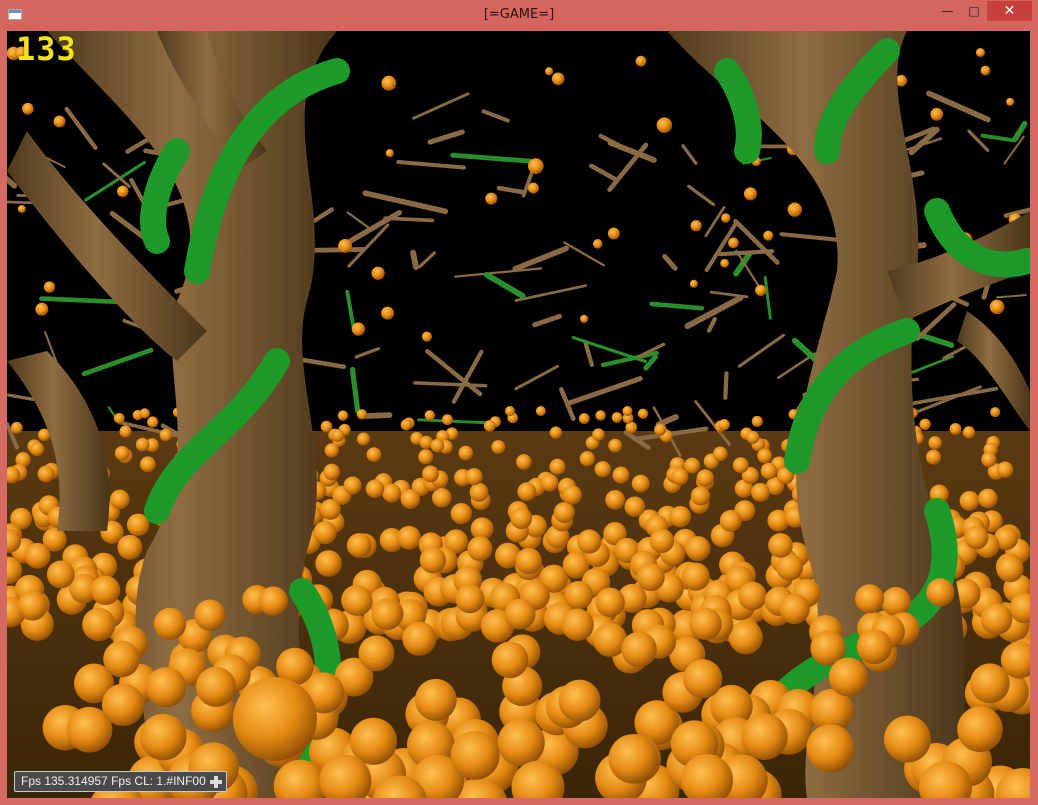 Image resolution: width=1038 pixels, height=805 pixels. What do you see at coordinates (215, 781) in the screenshot?
I see `expand-plus-icon` at bounding box center [215, 781].